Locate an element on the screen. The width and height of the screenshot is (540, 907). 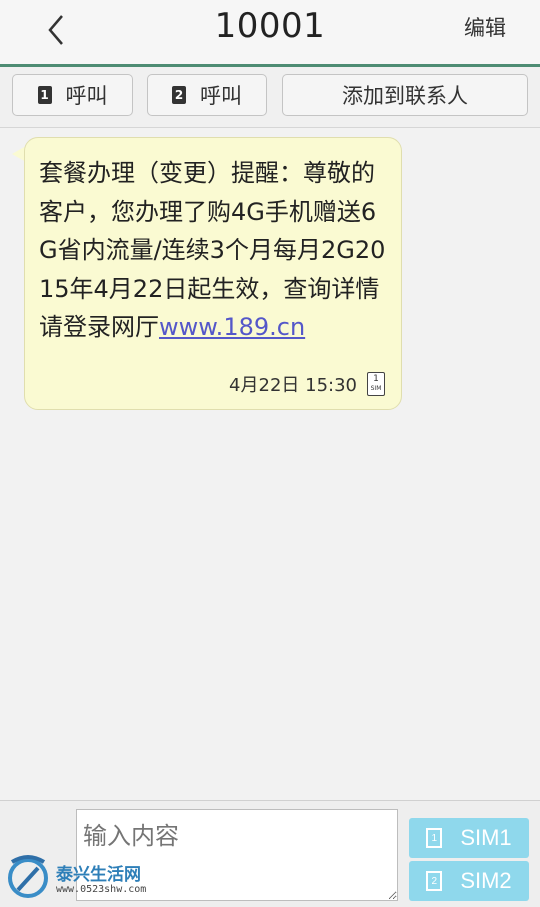
add-to-contacts-button: 添加到联系人 is located at coordinates (405, 95).